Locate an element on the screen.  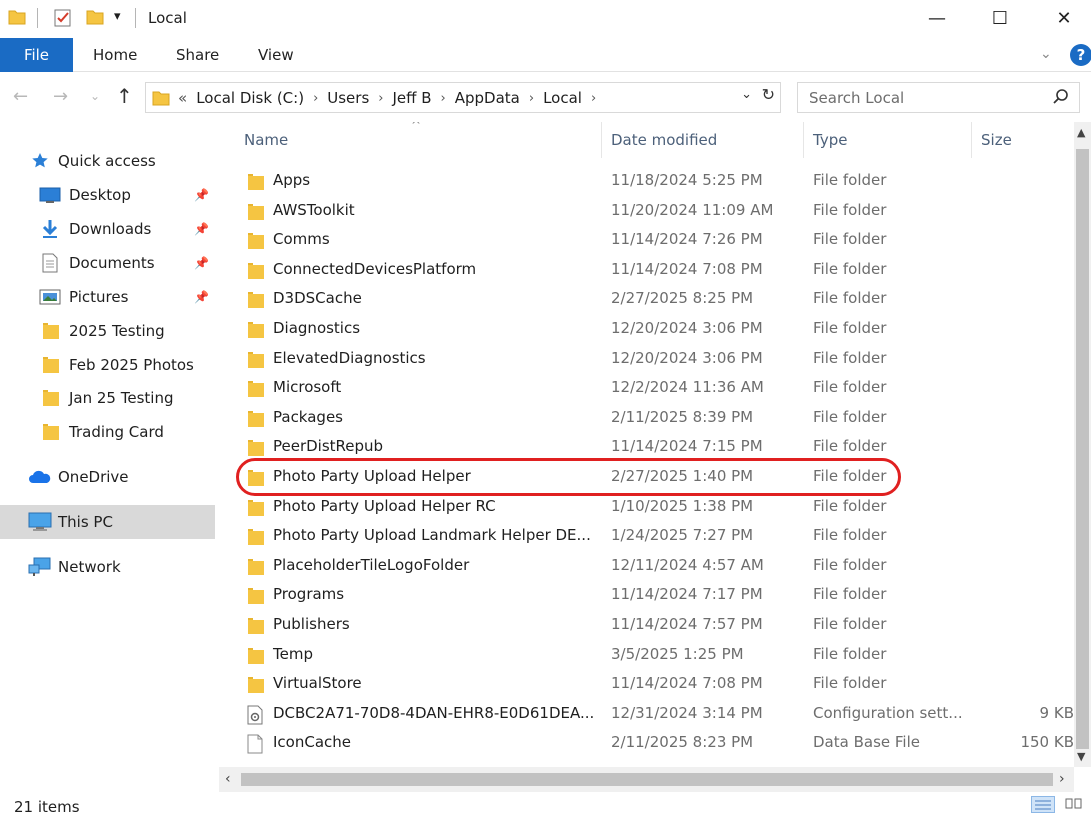
column-header-type: Type is located at coordinates (830, 140).